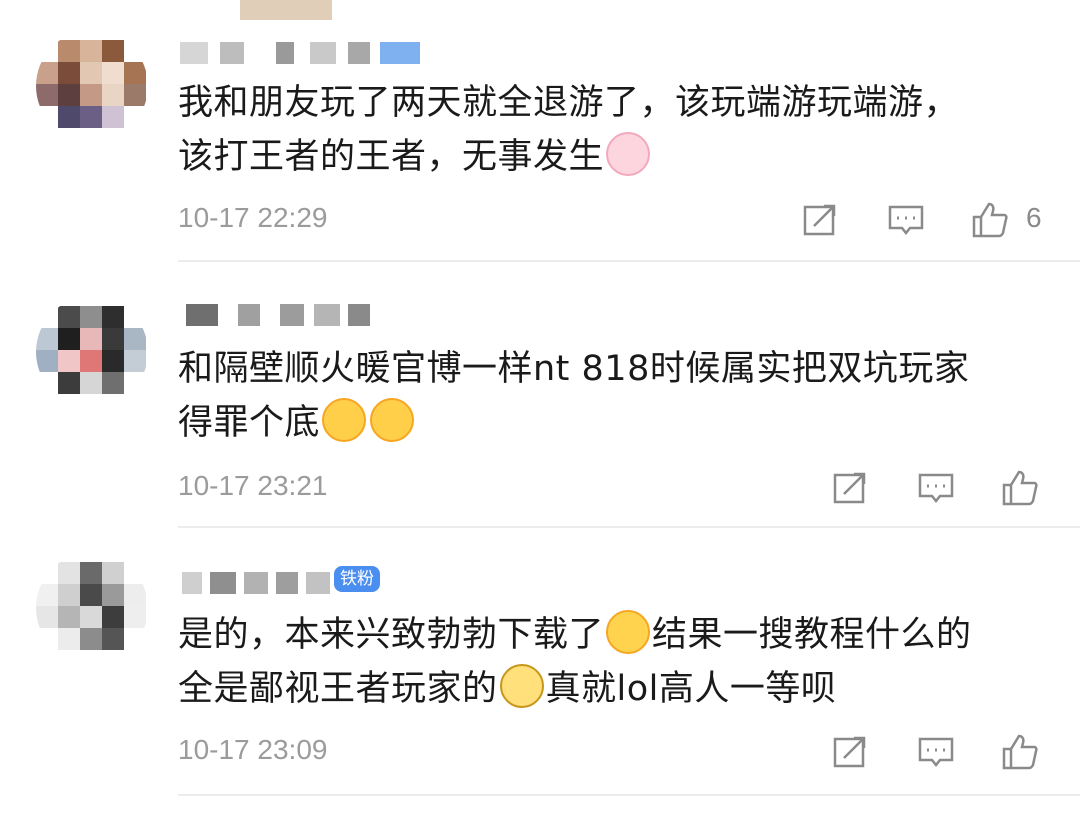 This screenshot has width=1080, height=818. What do you see at coordinates (253, 485) in the screenshot?
I see `comment-time: 10-17 23:21` at bounding box center [253, 485].